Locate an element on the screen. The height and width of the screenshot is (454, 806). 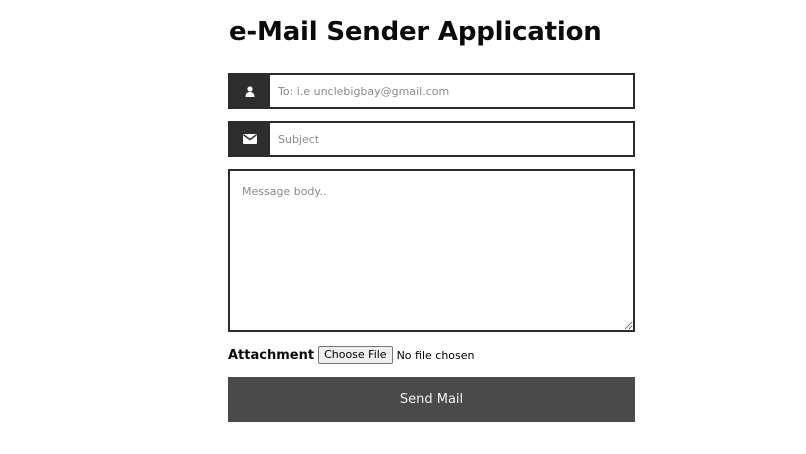
user-icon is located at coordinates (250, 91).